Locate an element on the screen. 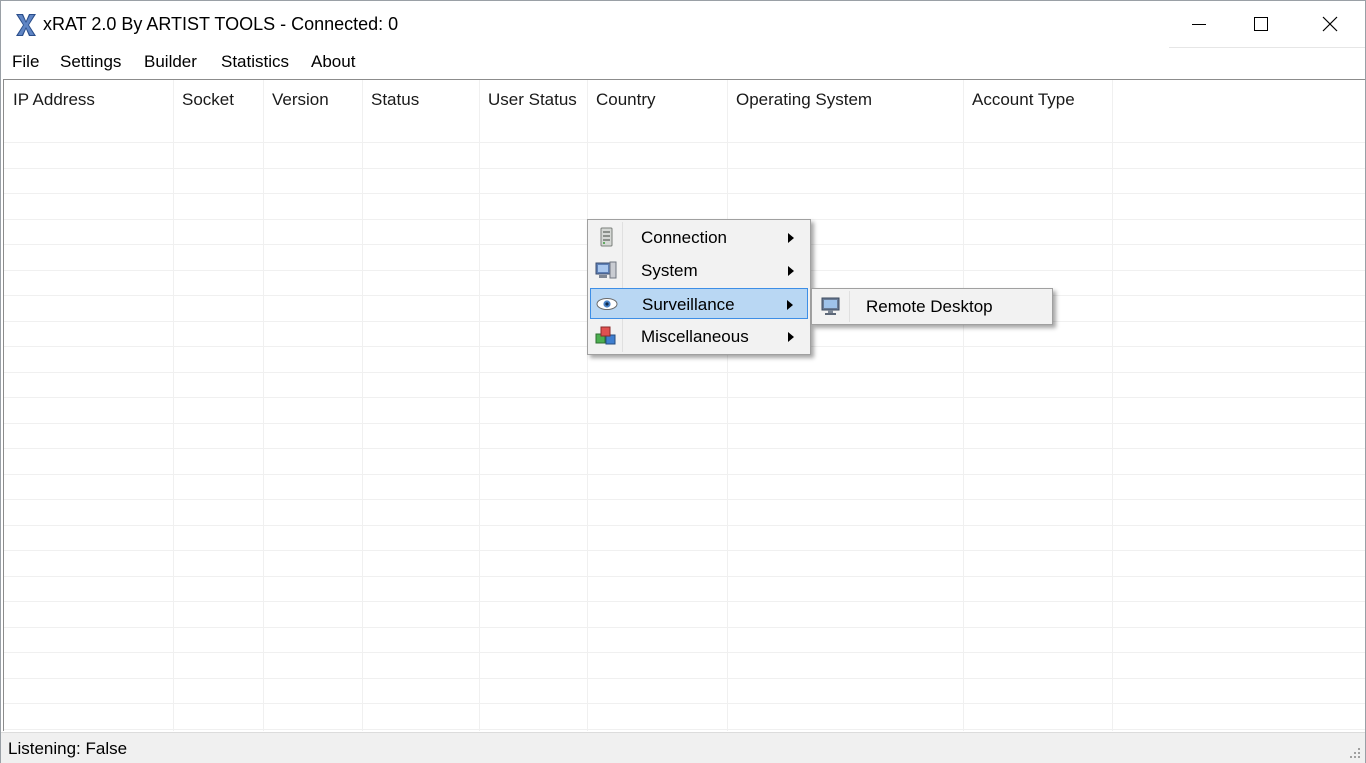 This screenshot has width=1366, height=763. context-item-miscellaneous: Miscellaneous is located at coordinates (699, 336).